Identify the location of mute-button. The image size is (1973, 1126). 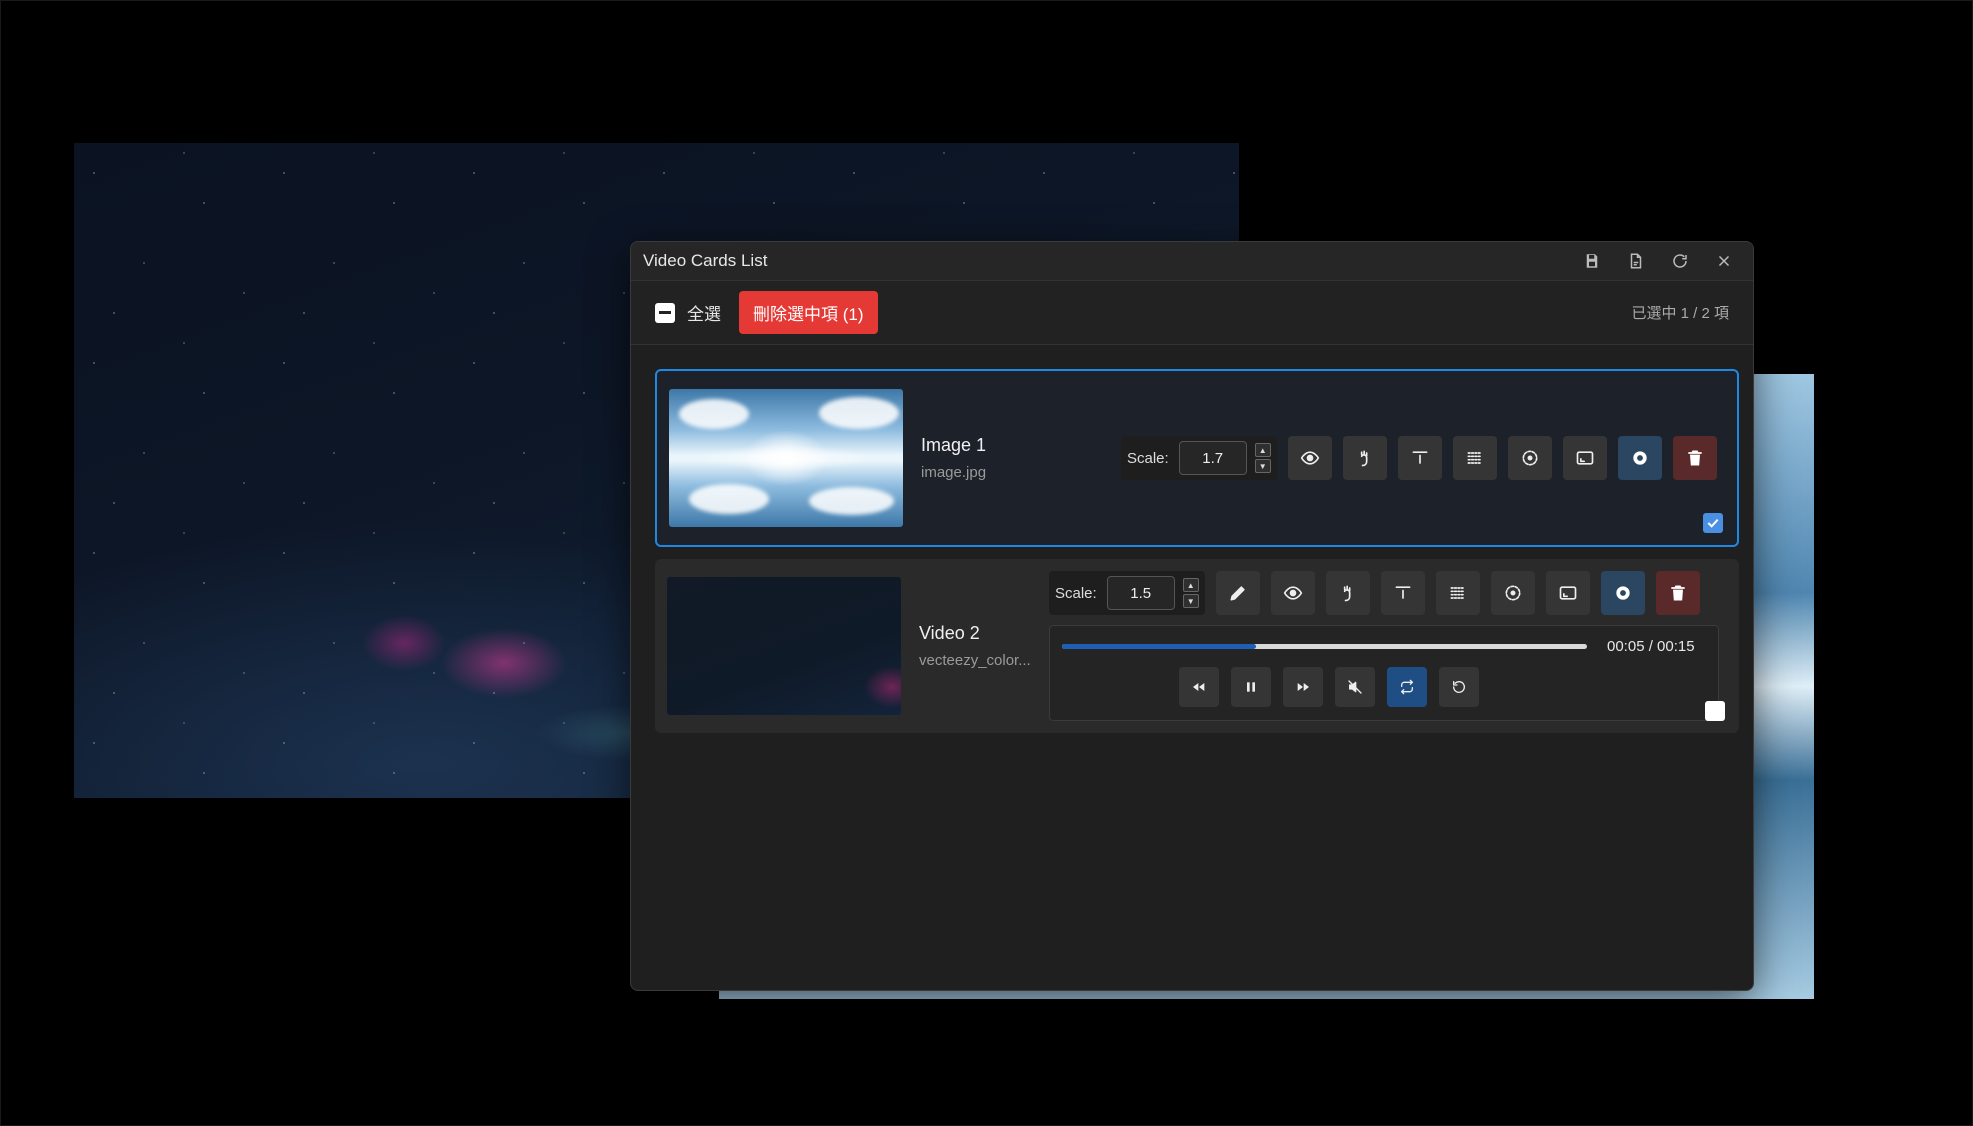
(1355, 687).